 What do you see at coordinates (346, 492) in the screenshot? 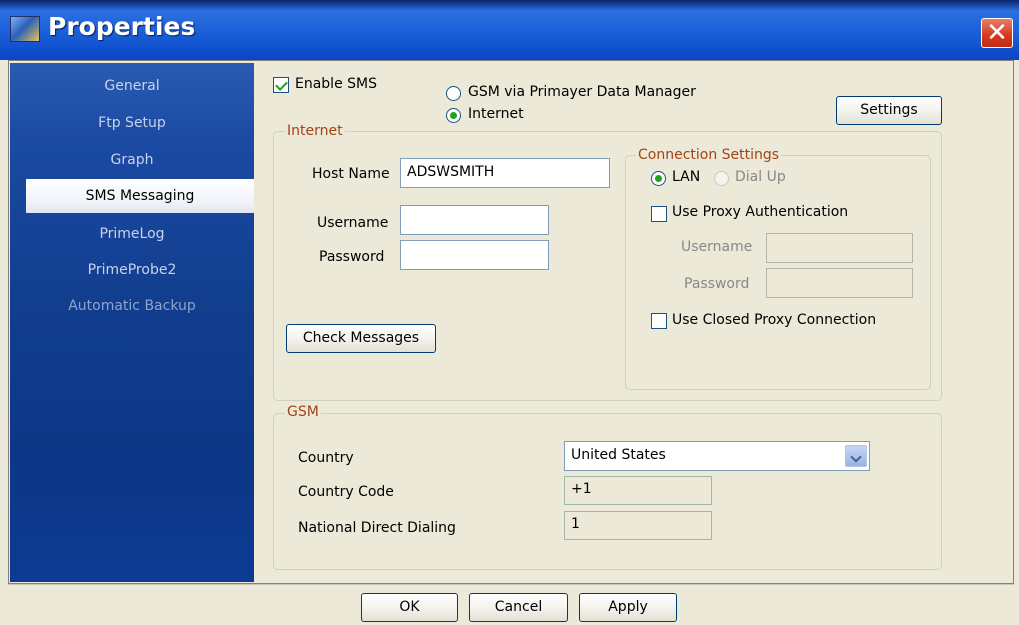
I see `country-code-label: Country Code` at bounding box center [346, 492].